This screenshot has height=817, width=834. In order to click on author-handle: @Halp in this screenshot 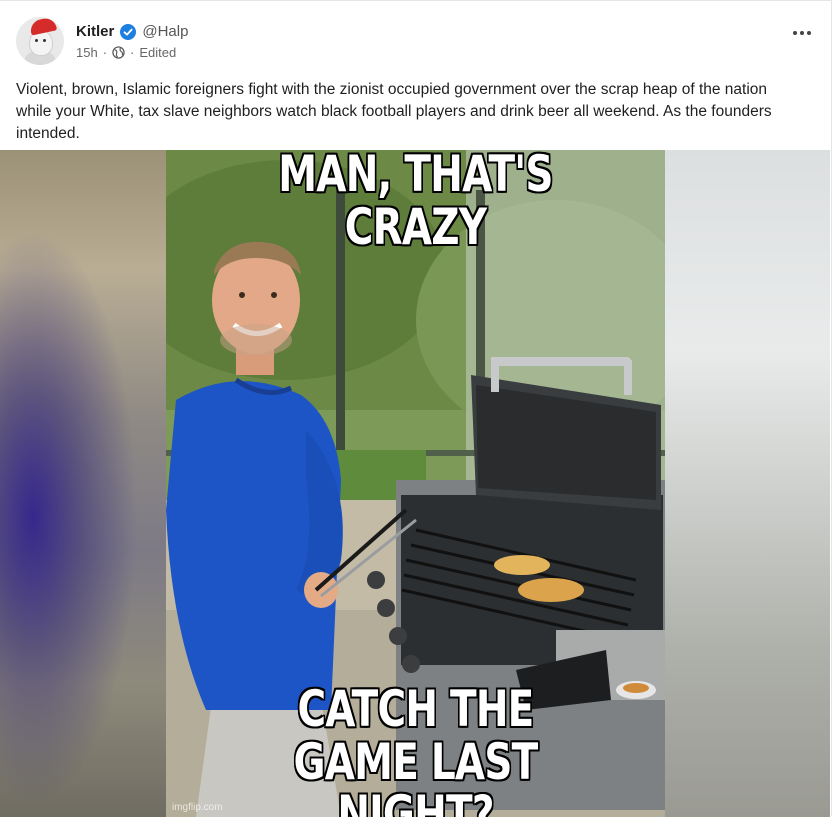, I will do `click(165, 31)`.